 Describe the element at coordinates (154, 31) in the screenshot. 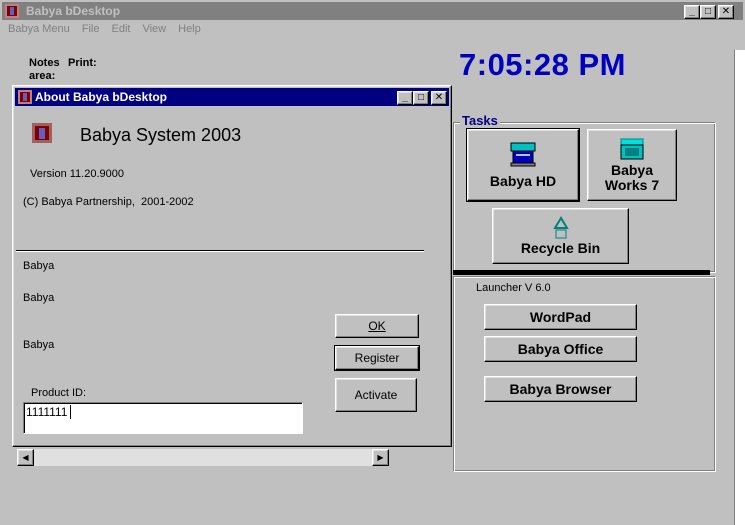

I see `menu-view: View` at that location.